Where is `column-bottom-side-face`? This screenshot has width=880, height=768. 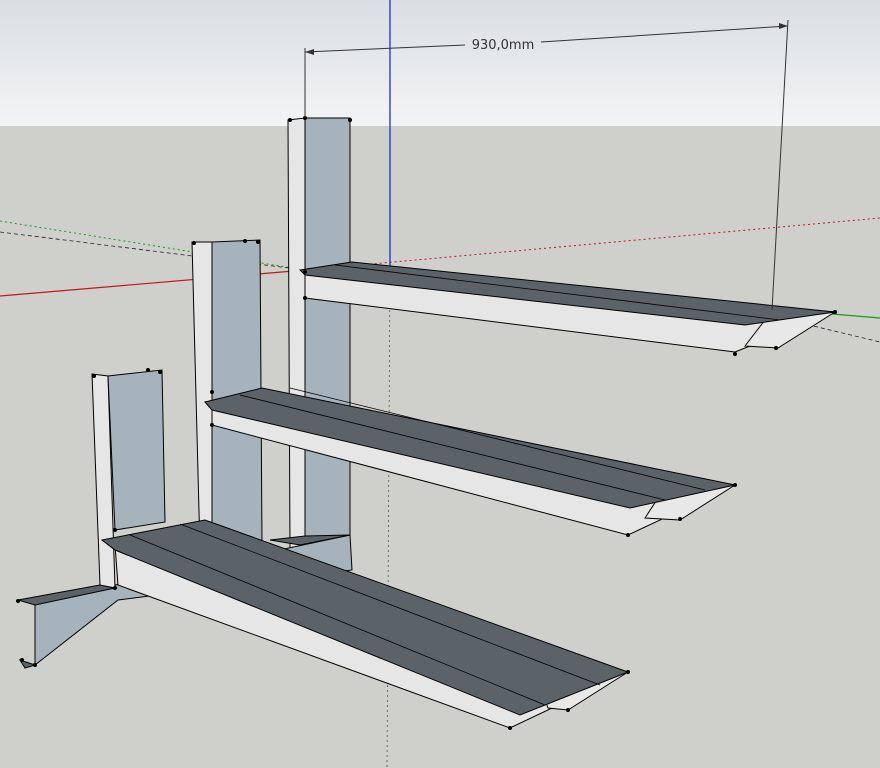
column-bottom-side-face is located at coordinates (136, 450).